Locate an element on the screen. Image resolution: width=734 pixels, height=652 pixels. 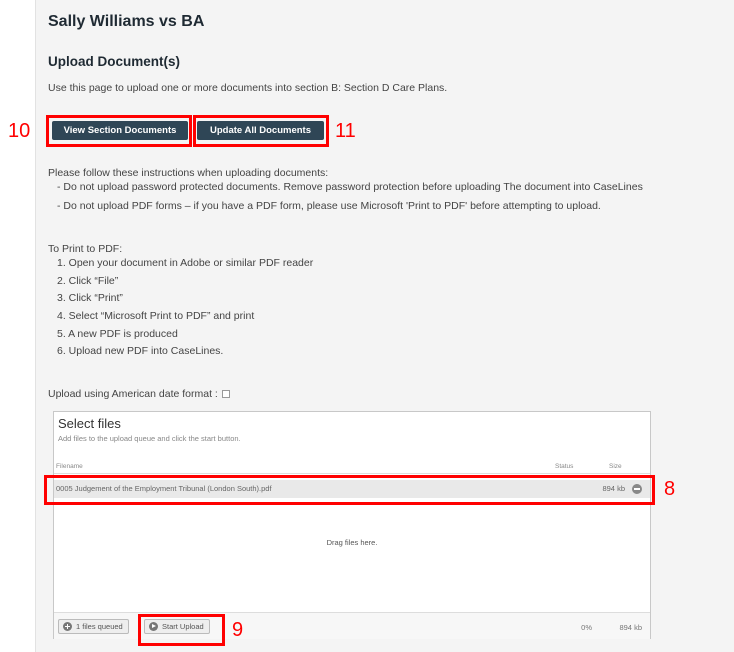
print-pdf-header: To Print to PDF: is located at coordinates (85, 249).